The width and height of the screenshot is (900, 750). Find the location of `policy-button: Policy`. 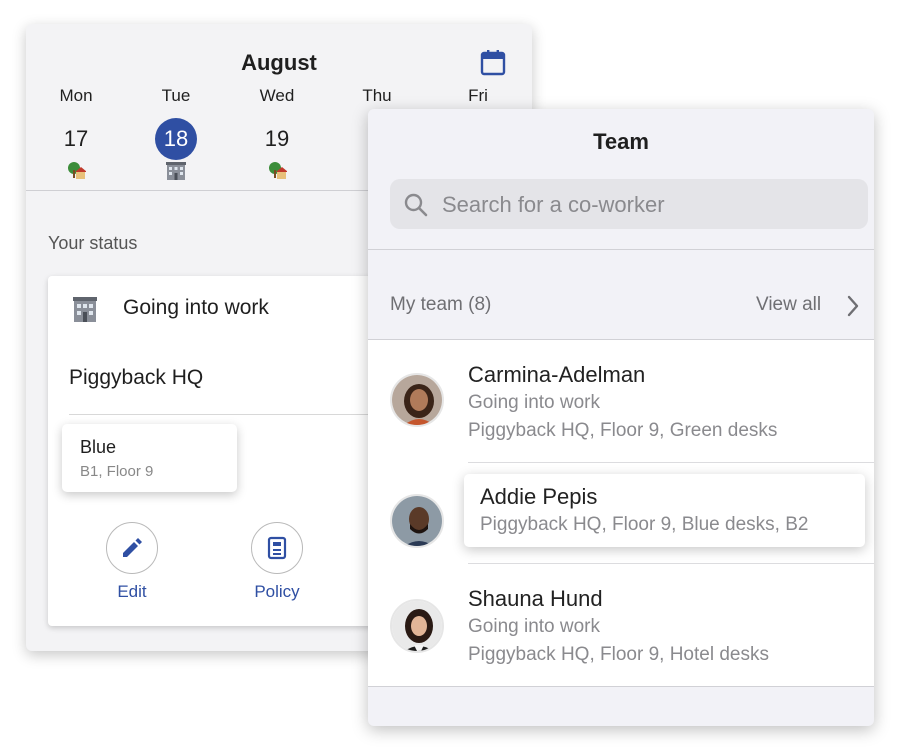

policy-button: Policy is located at coordinates (277, 562).